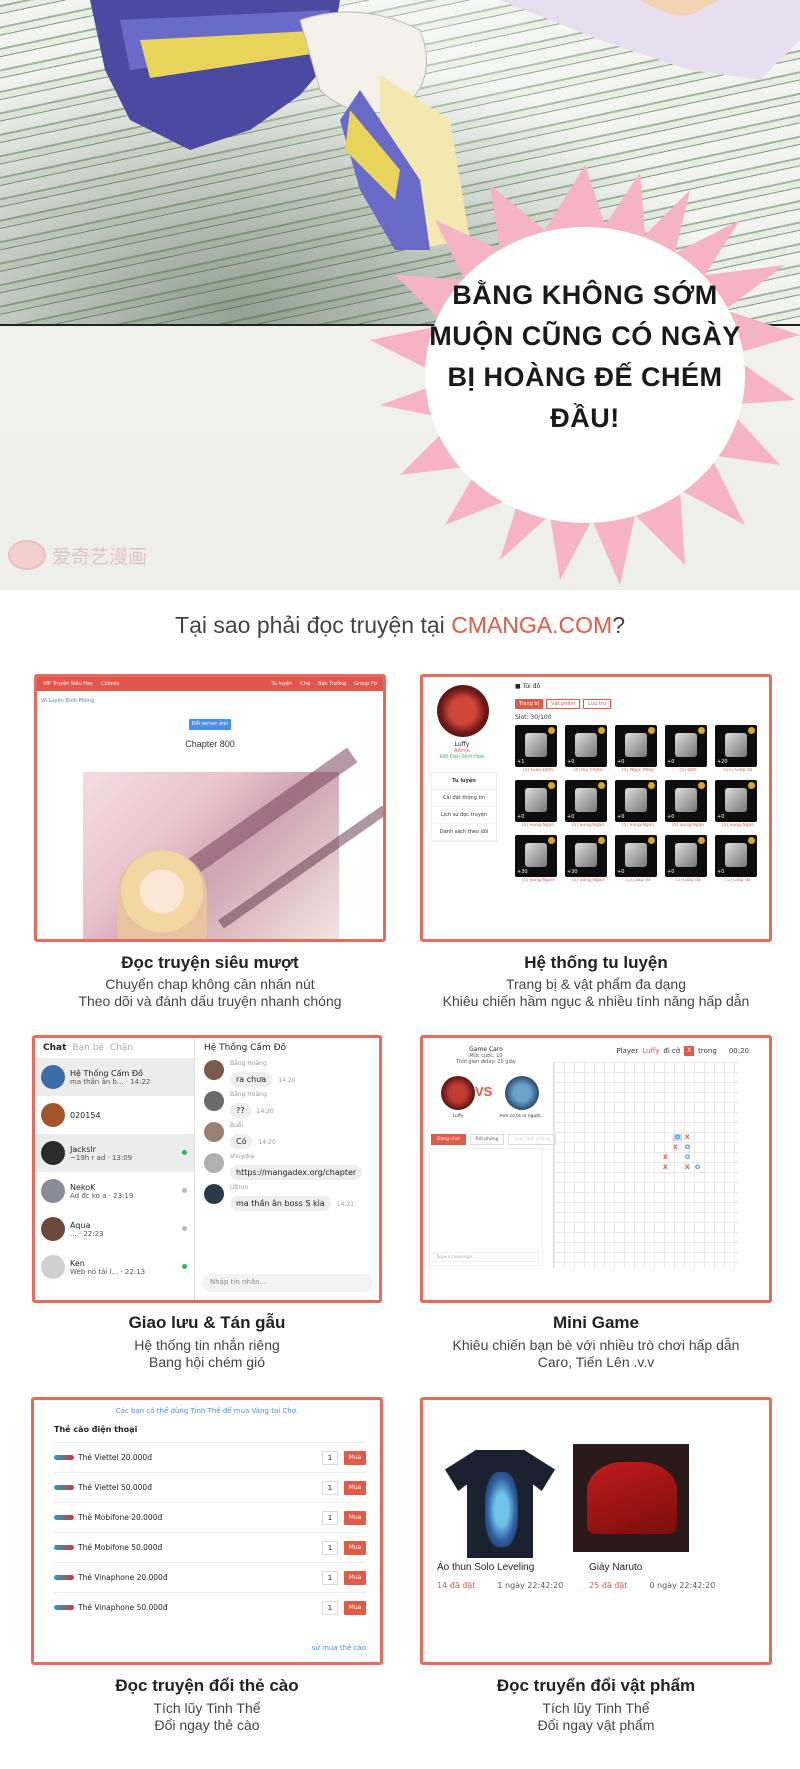  Describe the element at coordinates (123, 1577) in the screenshot. I see `card-name: Thẻ Vinaphone 20.000đ` at that location.